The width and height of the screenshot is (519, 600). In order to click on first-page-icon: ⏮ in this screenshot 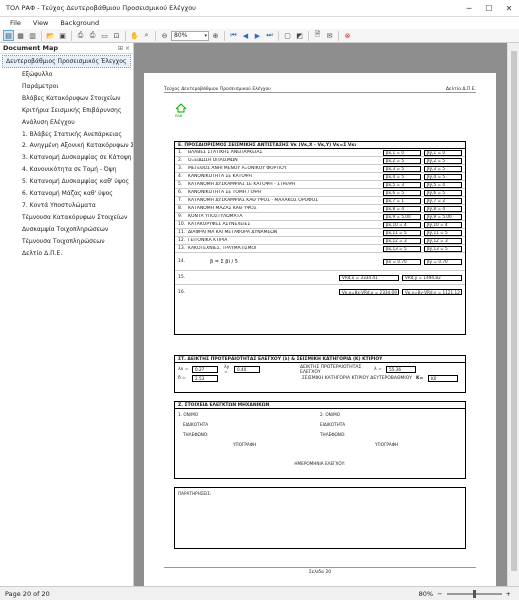, I will do `click(233, 35)`.